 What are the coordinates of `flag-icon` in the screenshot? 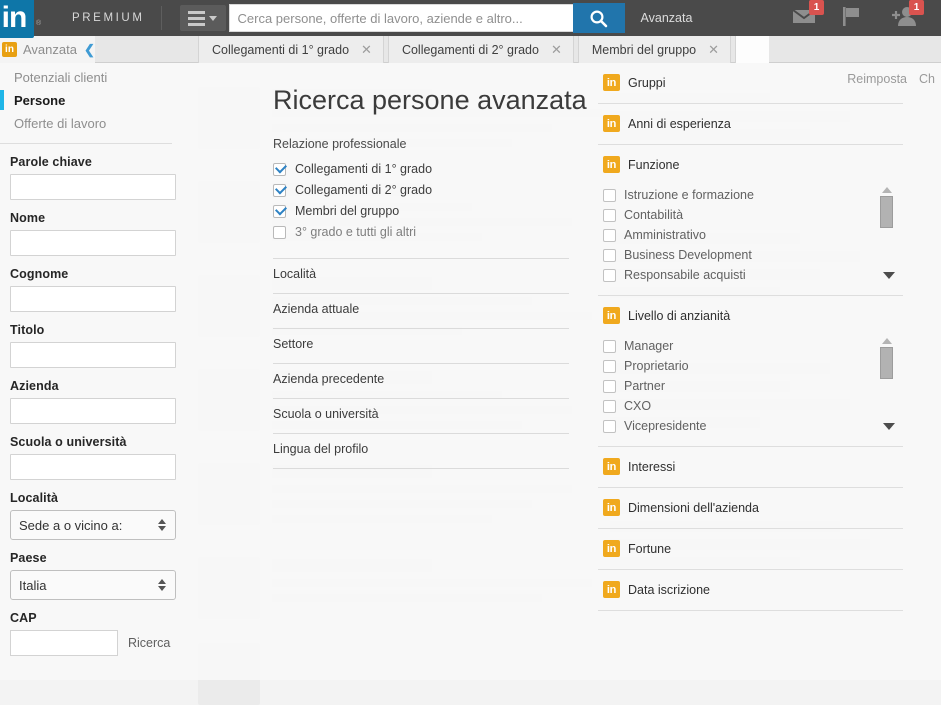 It's located at (854, 18).